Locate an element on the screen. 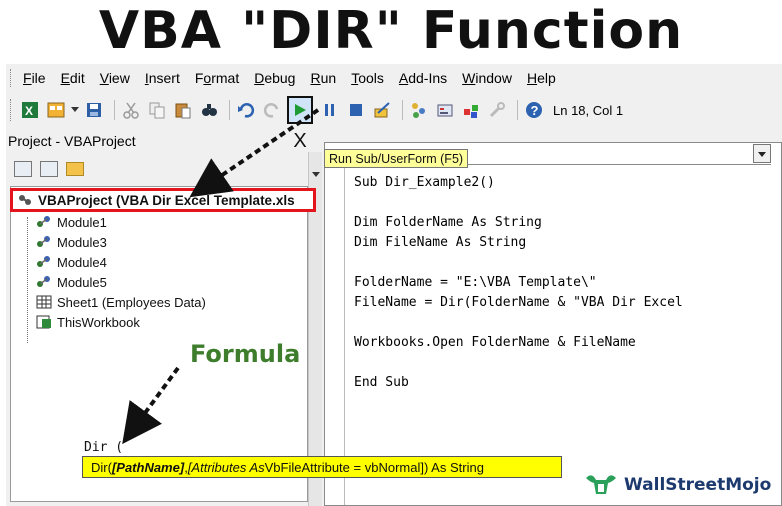 The image size is (782, 506). menu-window: Window is located at coordinates (487, 78).